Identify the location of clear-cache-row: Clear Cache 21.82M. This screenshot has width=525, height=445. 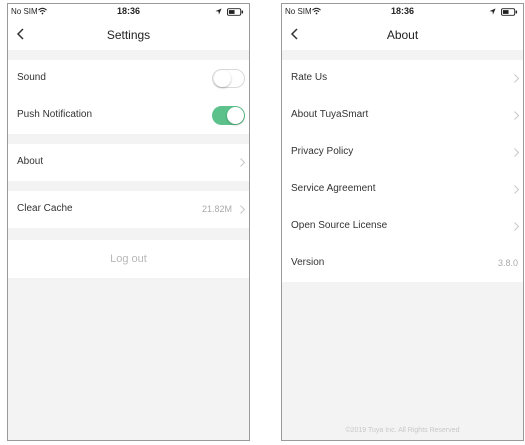
(128, 209).